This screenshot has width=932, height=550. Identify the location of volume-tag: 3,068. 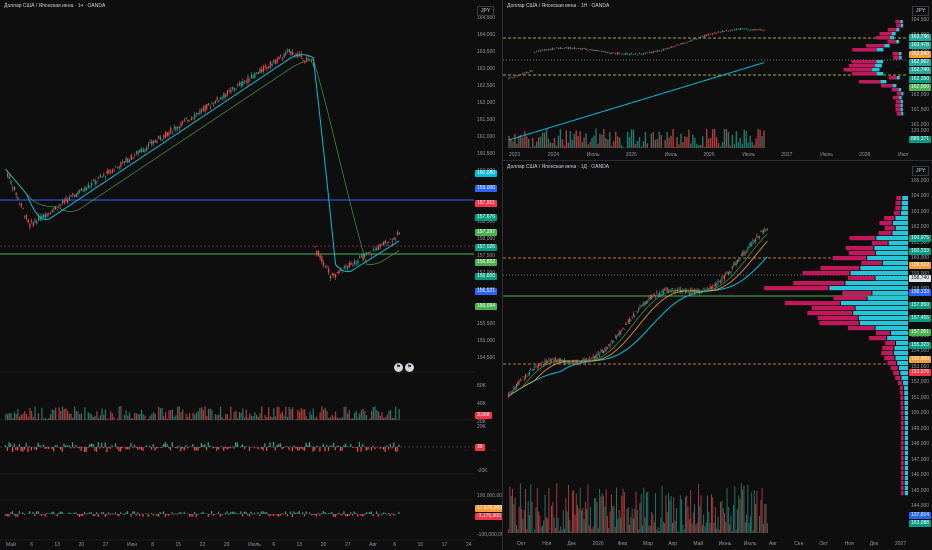
(483, 415).